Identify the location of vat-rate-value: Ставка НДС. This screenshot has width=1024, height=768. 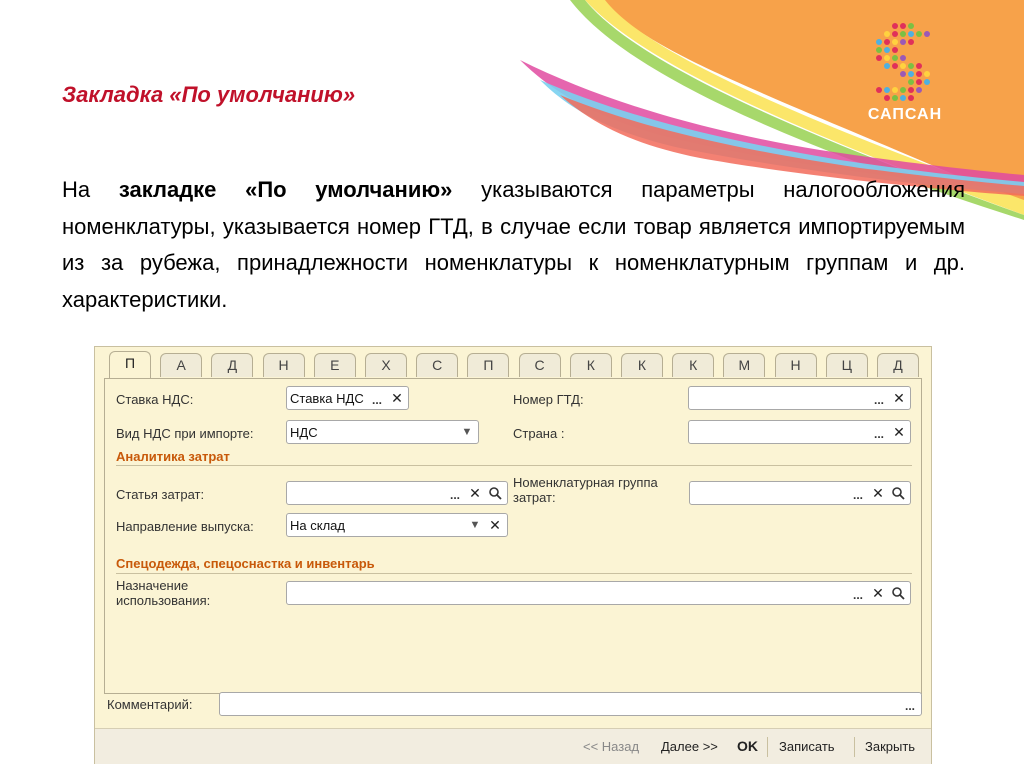
(327, 398).